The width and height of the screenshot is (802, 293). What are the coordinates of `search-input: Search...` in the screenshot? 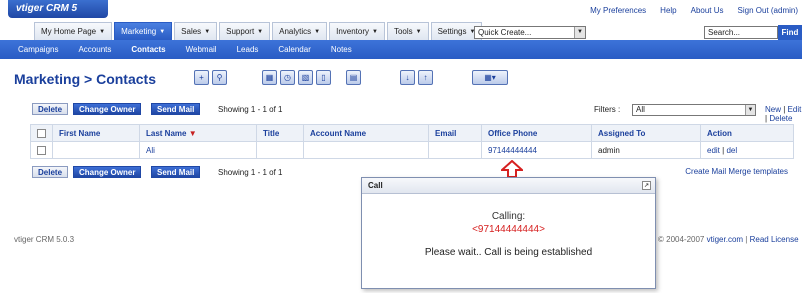 It's located at (741, 32).